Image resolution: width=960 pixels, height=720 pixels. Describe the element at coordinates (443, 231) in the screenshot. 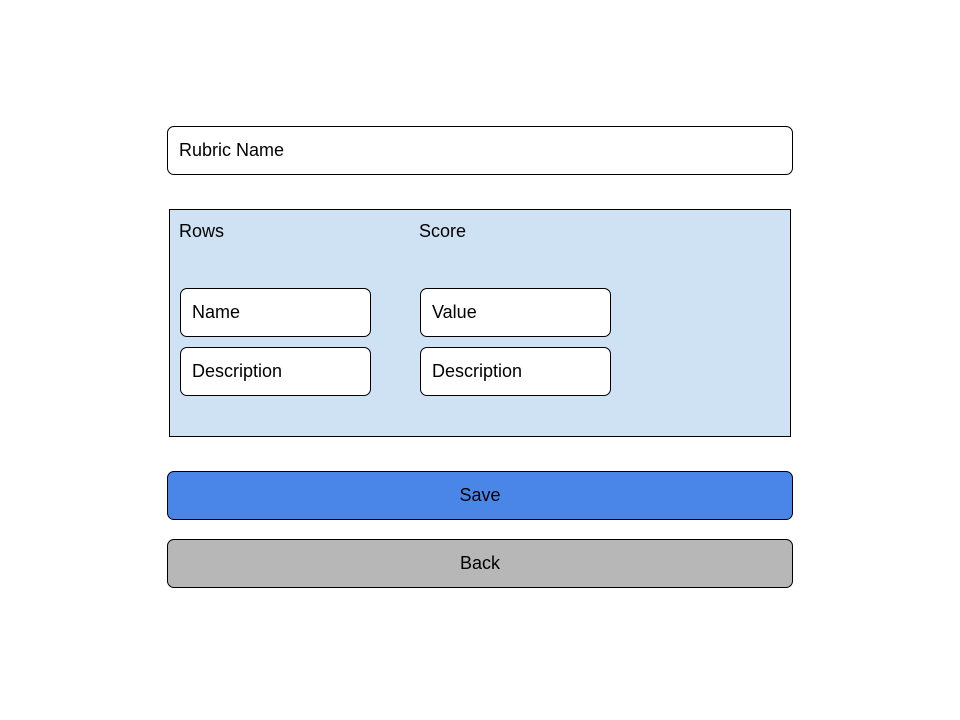

I see `score-column-label: Score` at that location.